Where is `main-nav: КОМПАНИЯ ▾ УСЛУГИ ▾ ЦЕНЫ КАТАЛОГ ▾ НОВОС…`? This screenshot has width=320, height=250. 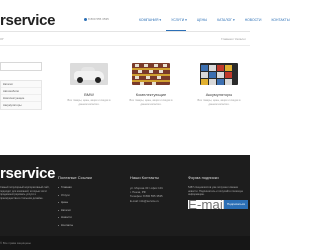
main-nav: КОМПАНИЯ ▾ УСЛУГИ ▾ ЦЕНЫ КАТАЛОГ ▾ НОВОС… is located at coordinates (214, 20).